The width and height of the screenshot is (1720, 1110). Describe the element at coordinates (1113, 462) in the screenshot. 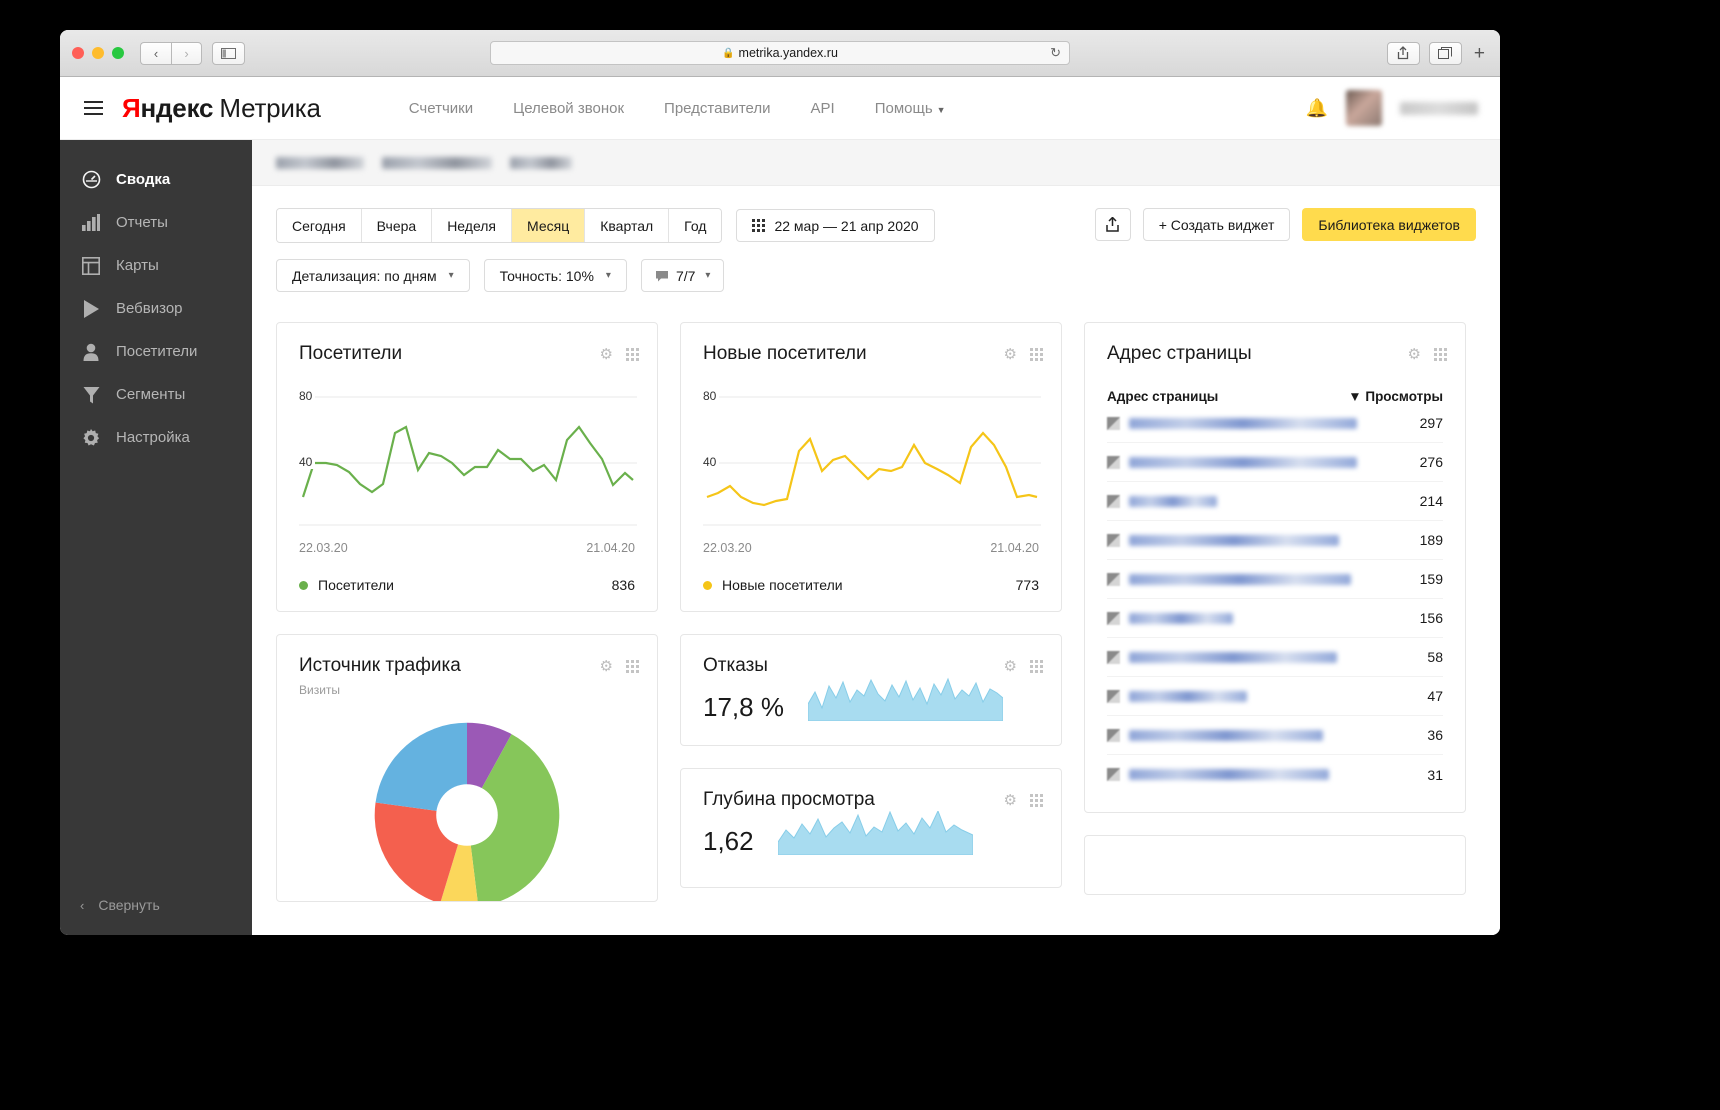

I see `favicon-icon` at that location.